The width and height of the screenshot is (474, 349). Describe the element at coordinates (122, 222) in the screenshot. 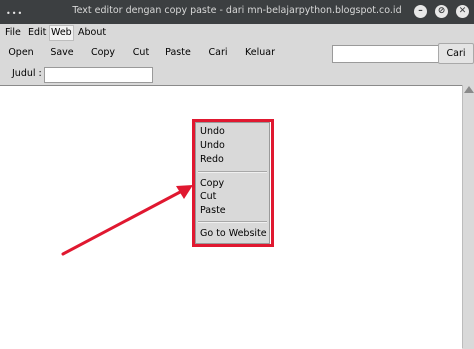

I see `annotation-arrow-line` at that location.